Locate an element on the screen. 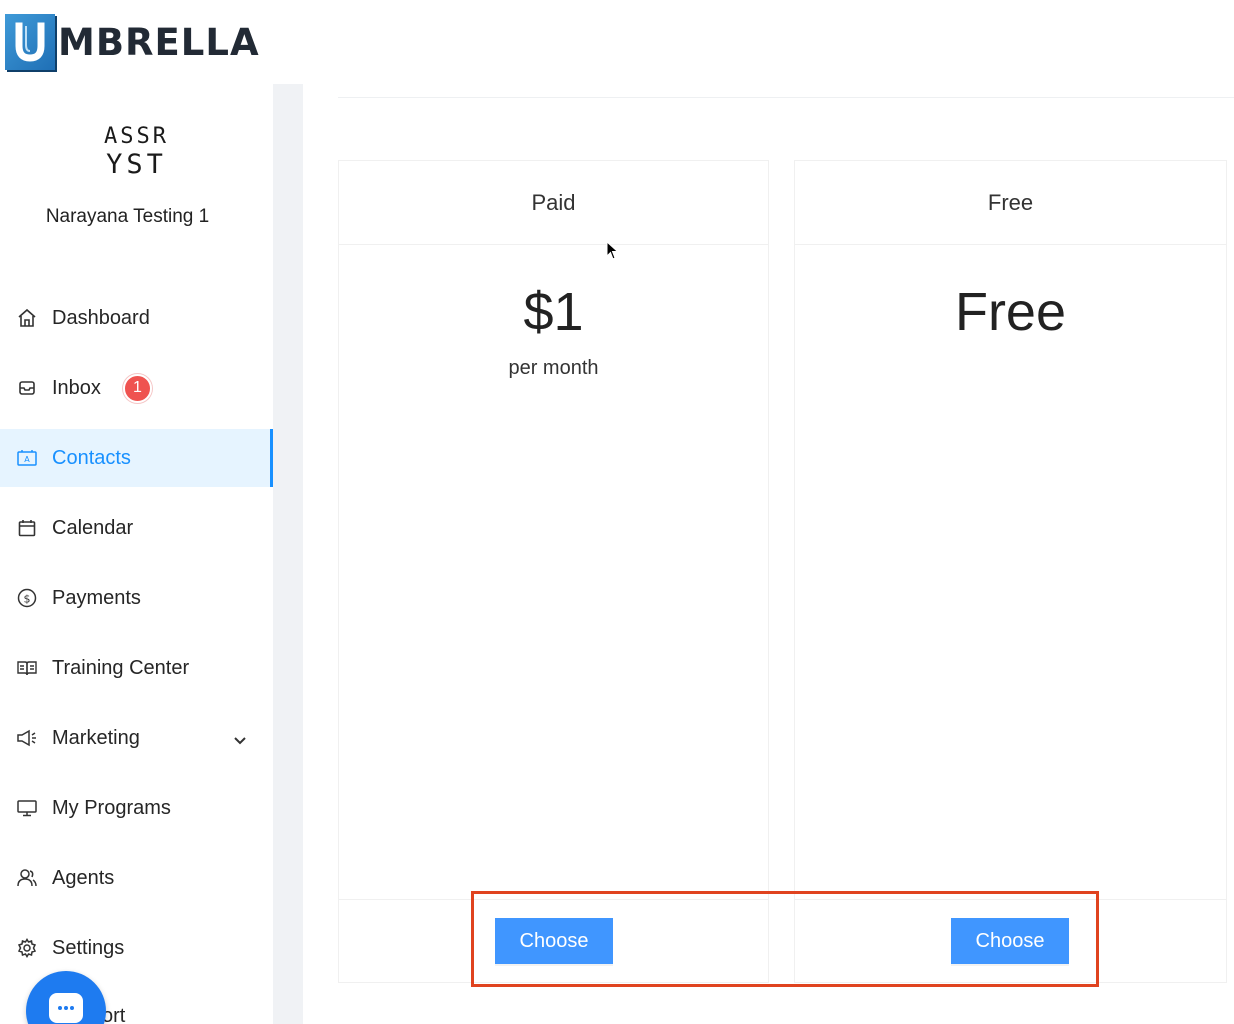 The height and width of the screenshot is (1024, 1234). sidebar-item-label: Payments is located at coordinates (96, 597).